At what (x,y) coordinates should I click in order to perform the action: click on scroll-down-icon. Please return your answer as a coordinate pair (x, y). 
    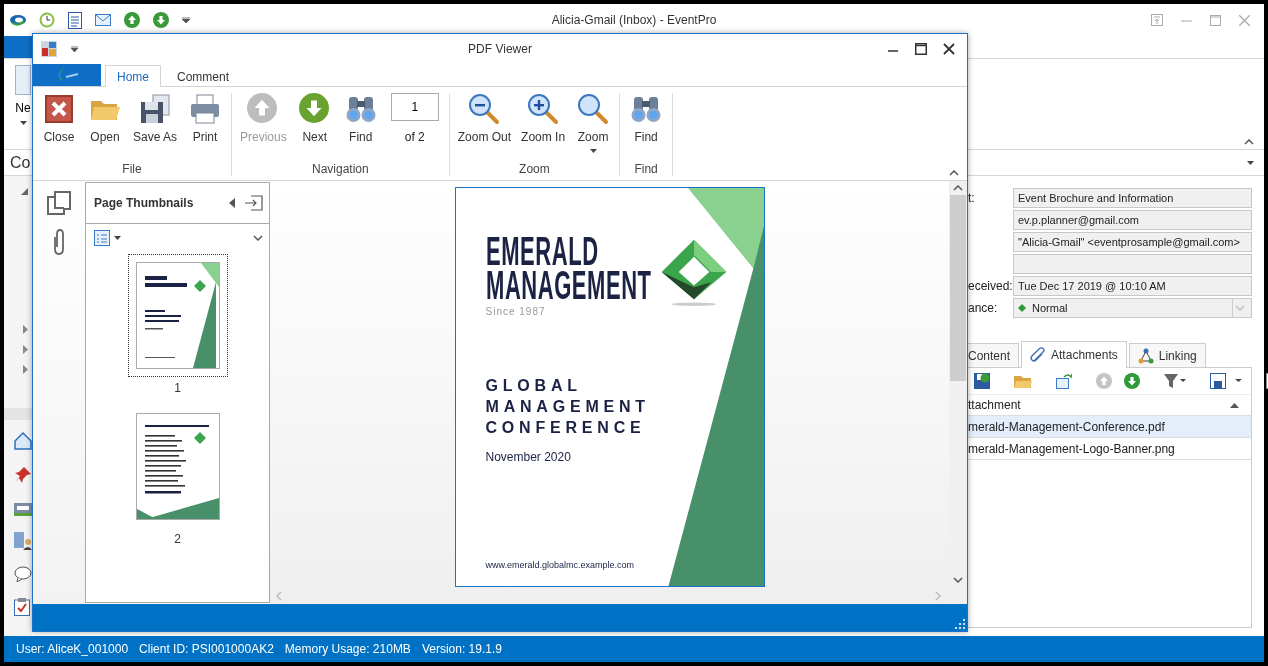
    Looking at the image, I should click on (958, 580).